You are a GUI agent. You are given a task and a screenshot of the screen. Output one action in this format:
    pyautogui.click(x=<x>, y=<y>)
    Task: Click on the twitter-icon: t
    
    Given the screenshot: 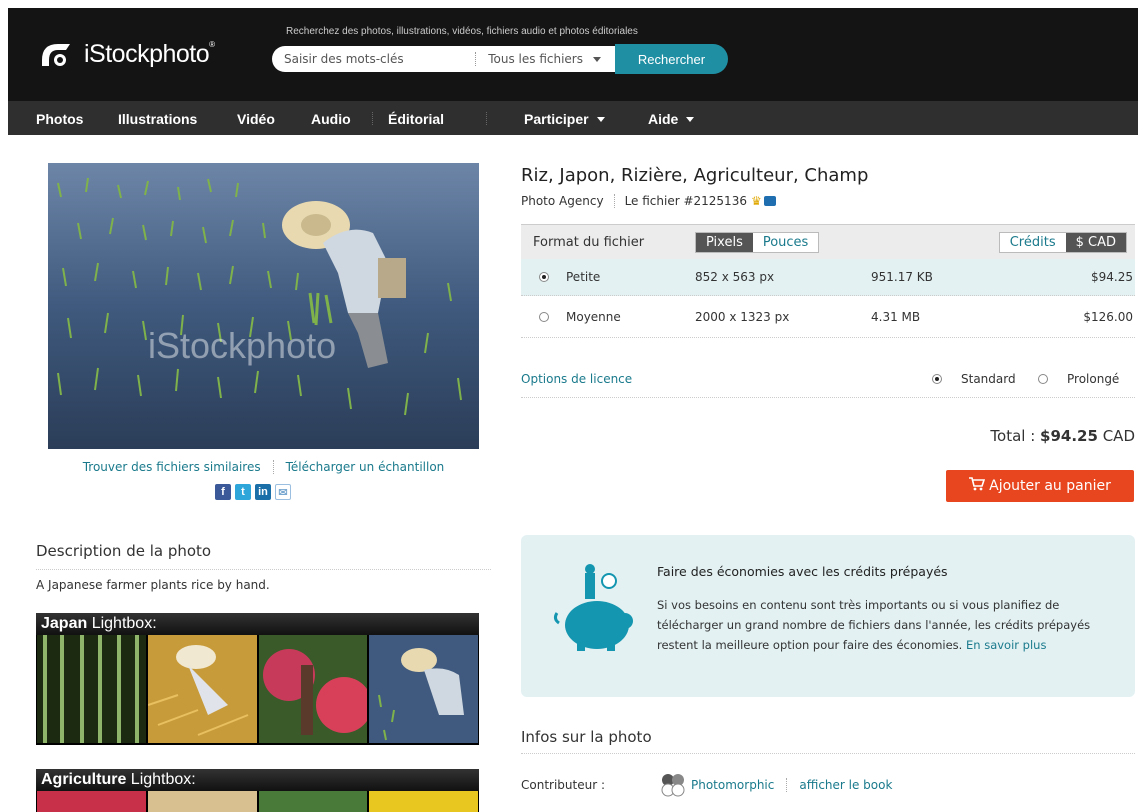 What is the action you would take?
    pyautogui.click(x=243, y=492)
    